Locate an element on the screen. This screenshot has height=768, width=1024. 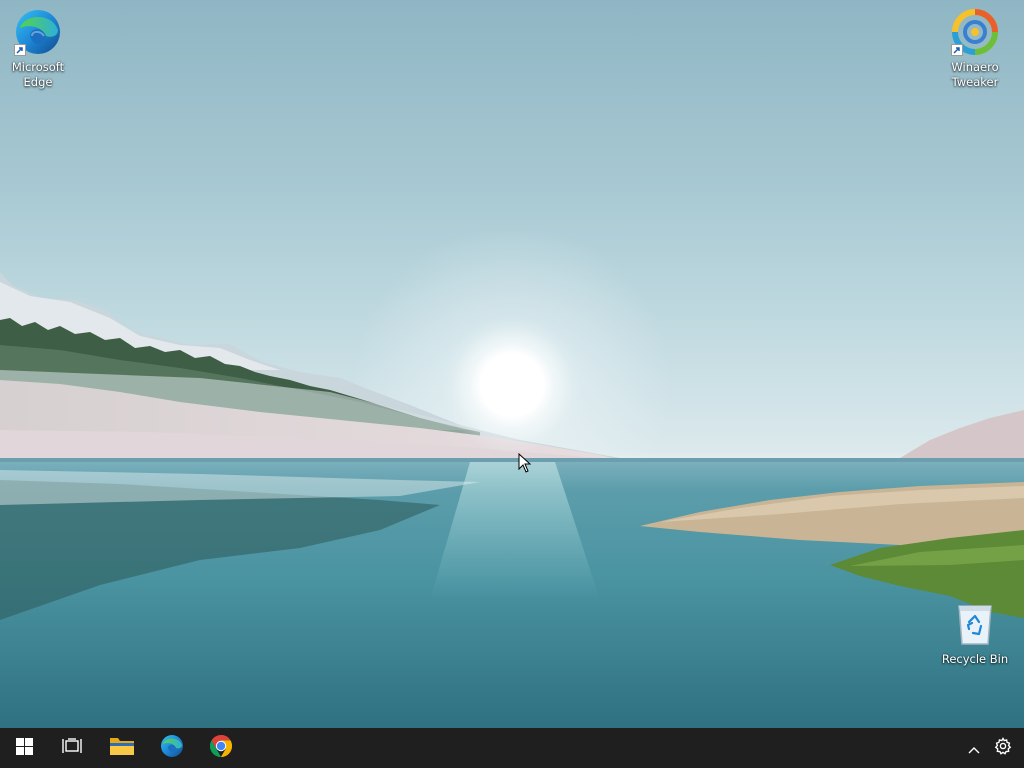
task-view-icon is located at coordinates (72, 748).